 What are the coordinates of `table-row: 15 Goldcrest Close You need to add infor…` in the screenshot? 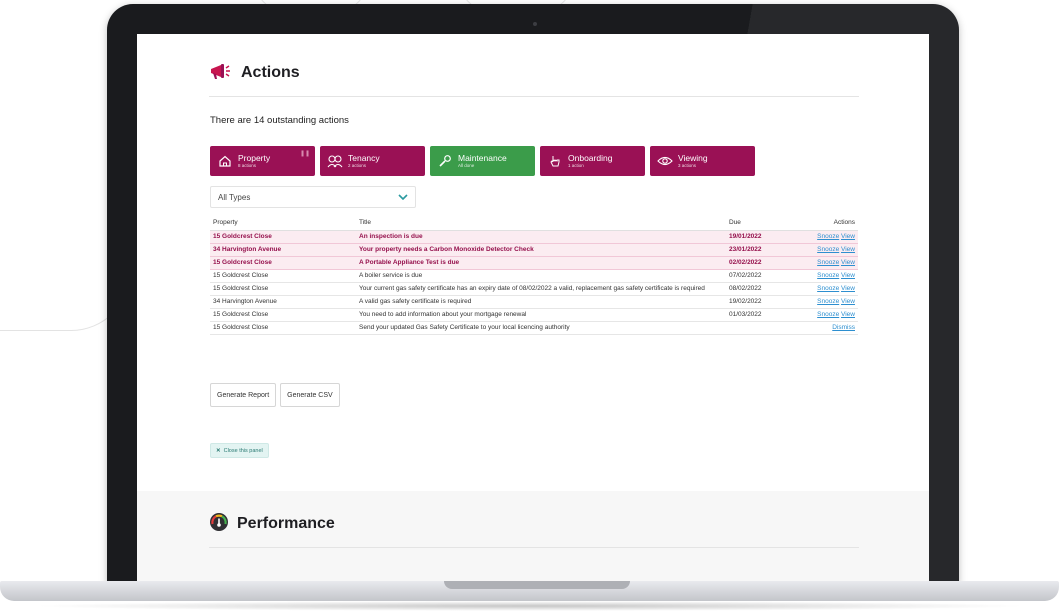 It's located at (534, 315).